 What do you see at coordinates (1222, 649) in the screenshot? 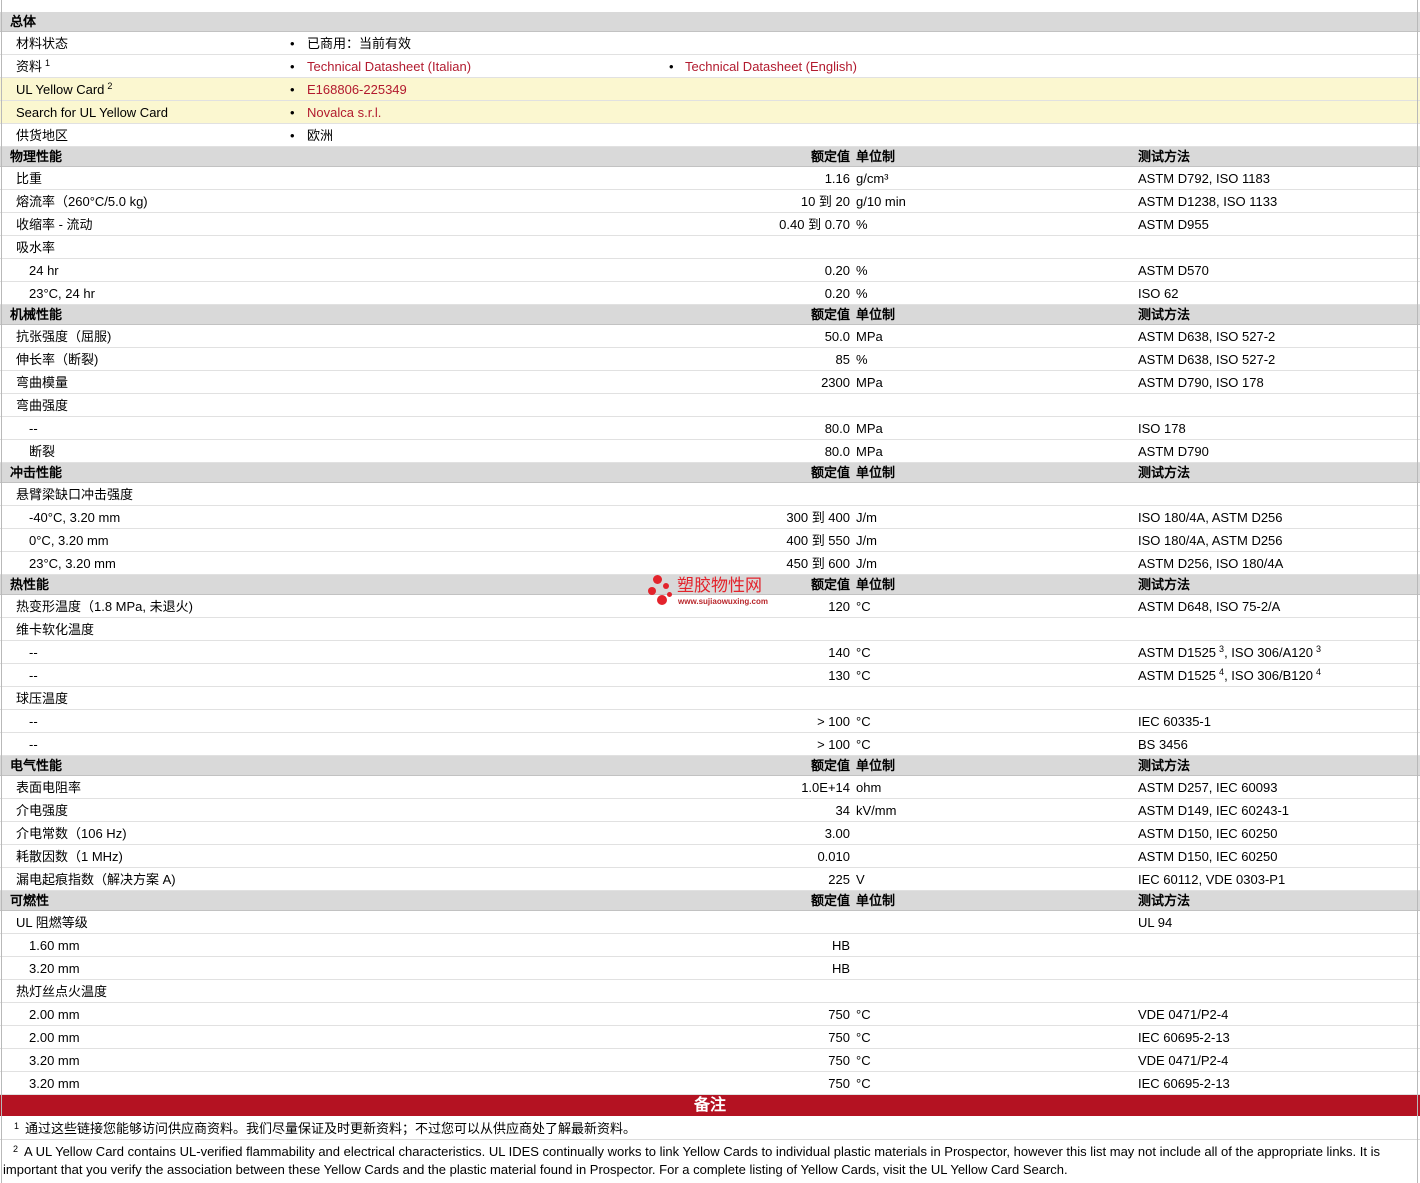
I see `footnote-ref: 3` at bounding box center [1222, 649].